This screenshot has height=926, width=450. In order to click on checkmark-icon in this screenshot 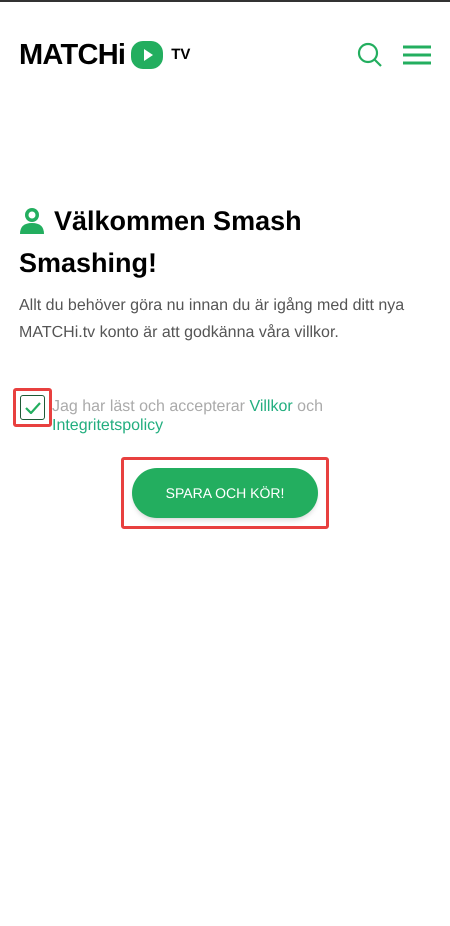, I will do `click(32, 408)`.